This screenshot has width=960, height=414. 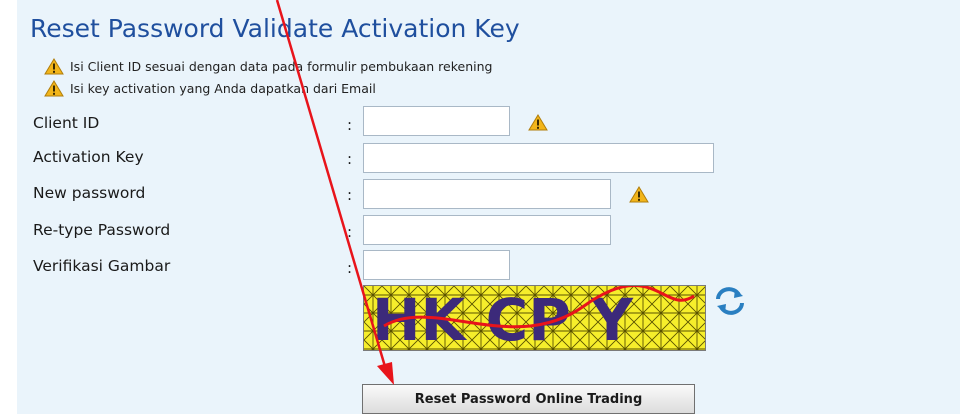 I want to click on verification-label: Verifikasi Gambar, so click(x=102, y=266).